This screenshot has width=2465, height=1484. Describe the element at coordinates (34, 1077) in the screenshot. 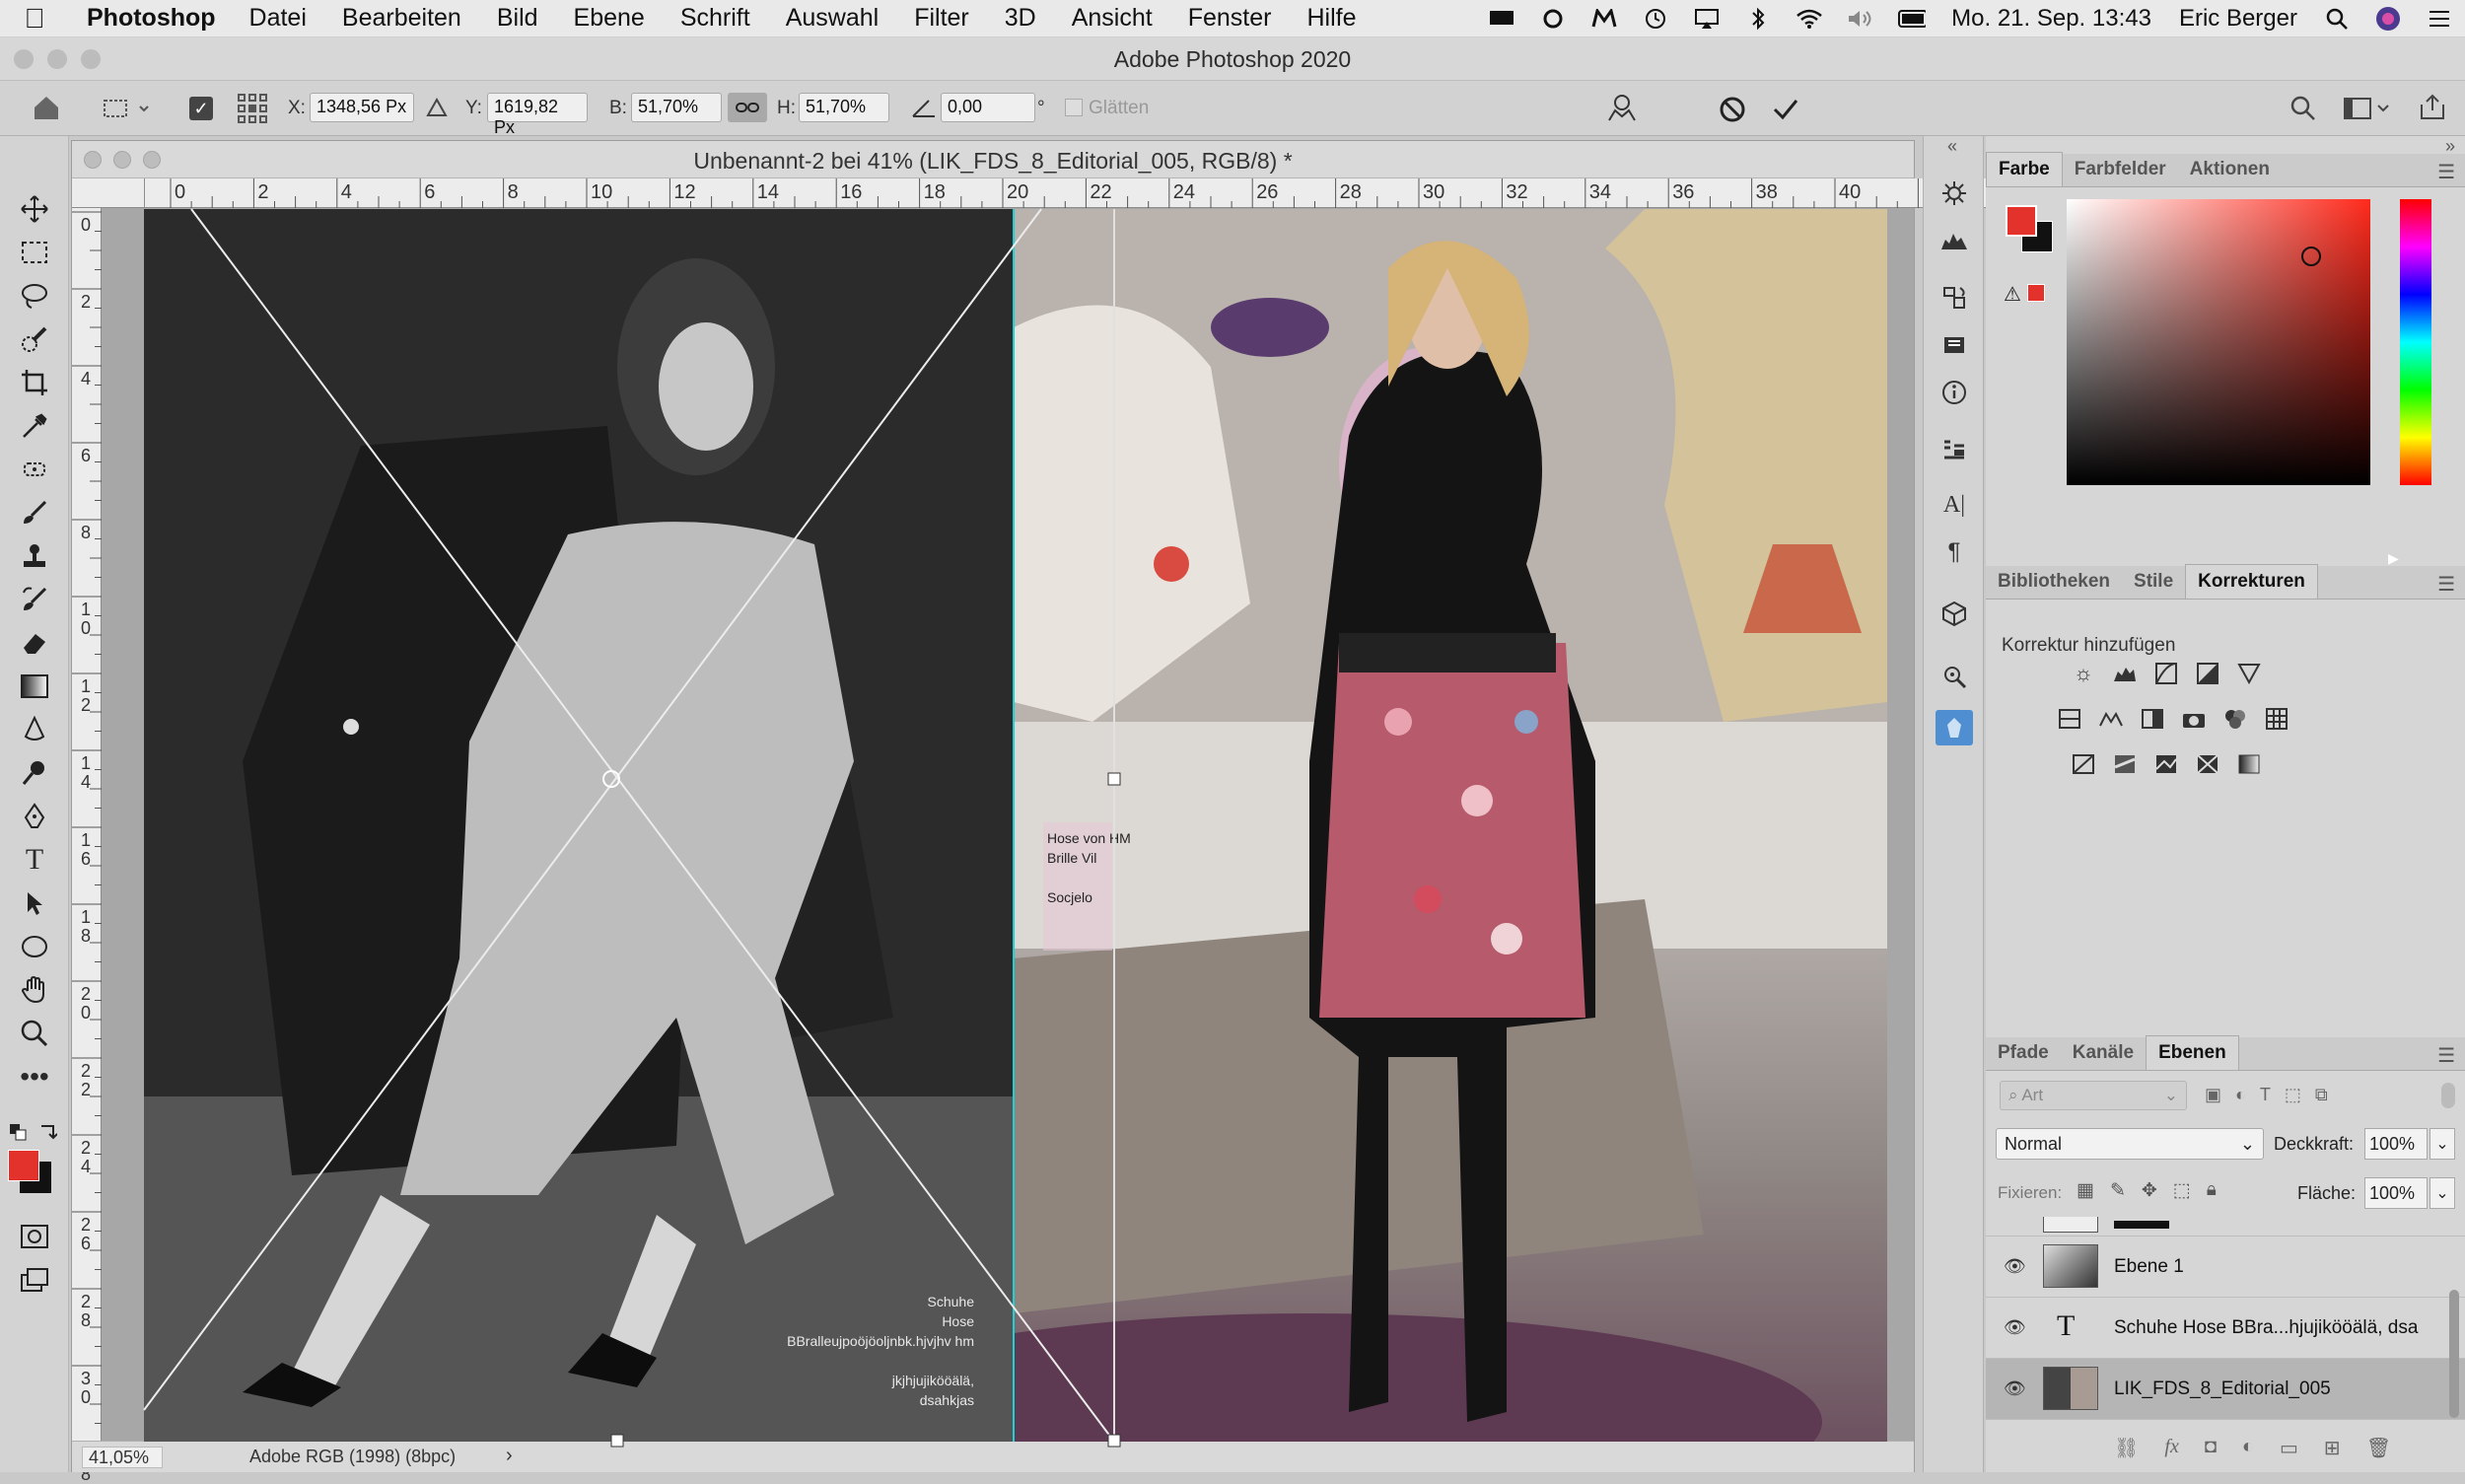

I see `more-tools-icon: •••` at that location.